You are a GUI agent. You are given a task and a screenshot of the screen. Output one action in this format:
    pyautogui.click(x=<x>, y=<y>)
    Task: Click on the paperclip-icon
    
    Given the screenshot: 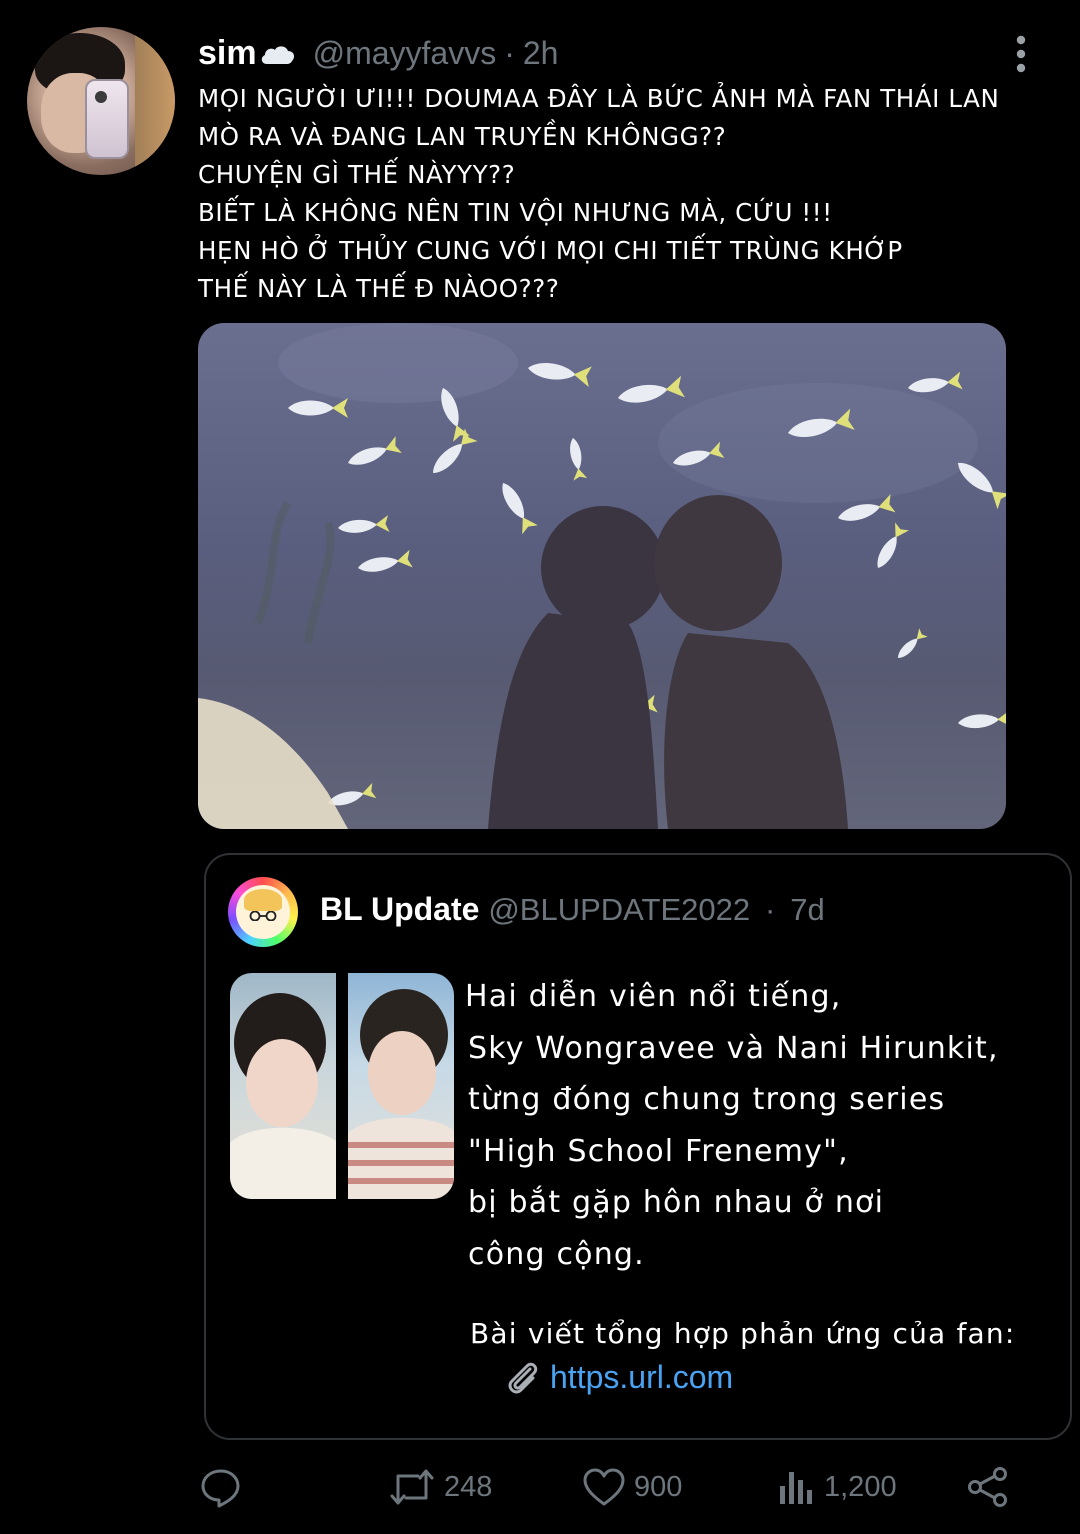 What is the action you would take?
    pyautogui.click(x=523, y=1378)
    